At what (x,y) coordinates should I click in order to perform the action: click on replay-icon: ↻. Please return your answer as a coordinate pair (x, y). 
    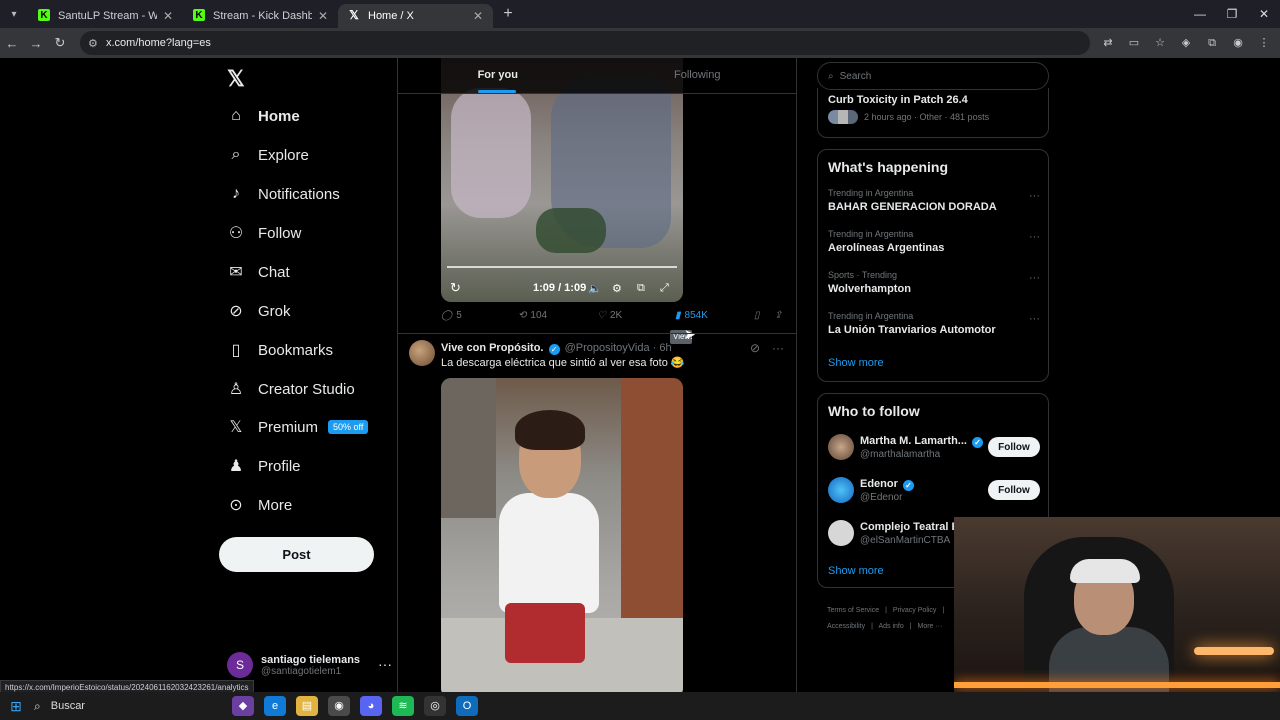
    Looking at the image, I should click on (455, 288).